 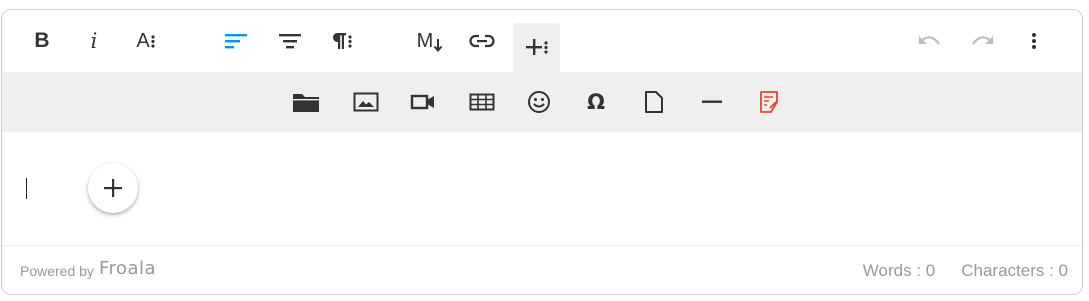 I want to click on italic-icon: i, so click(x=94, y=41).